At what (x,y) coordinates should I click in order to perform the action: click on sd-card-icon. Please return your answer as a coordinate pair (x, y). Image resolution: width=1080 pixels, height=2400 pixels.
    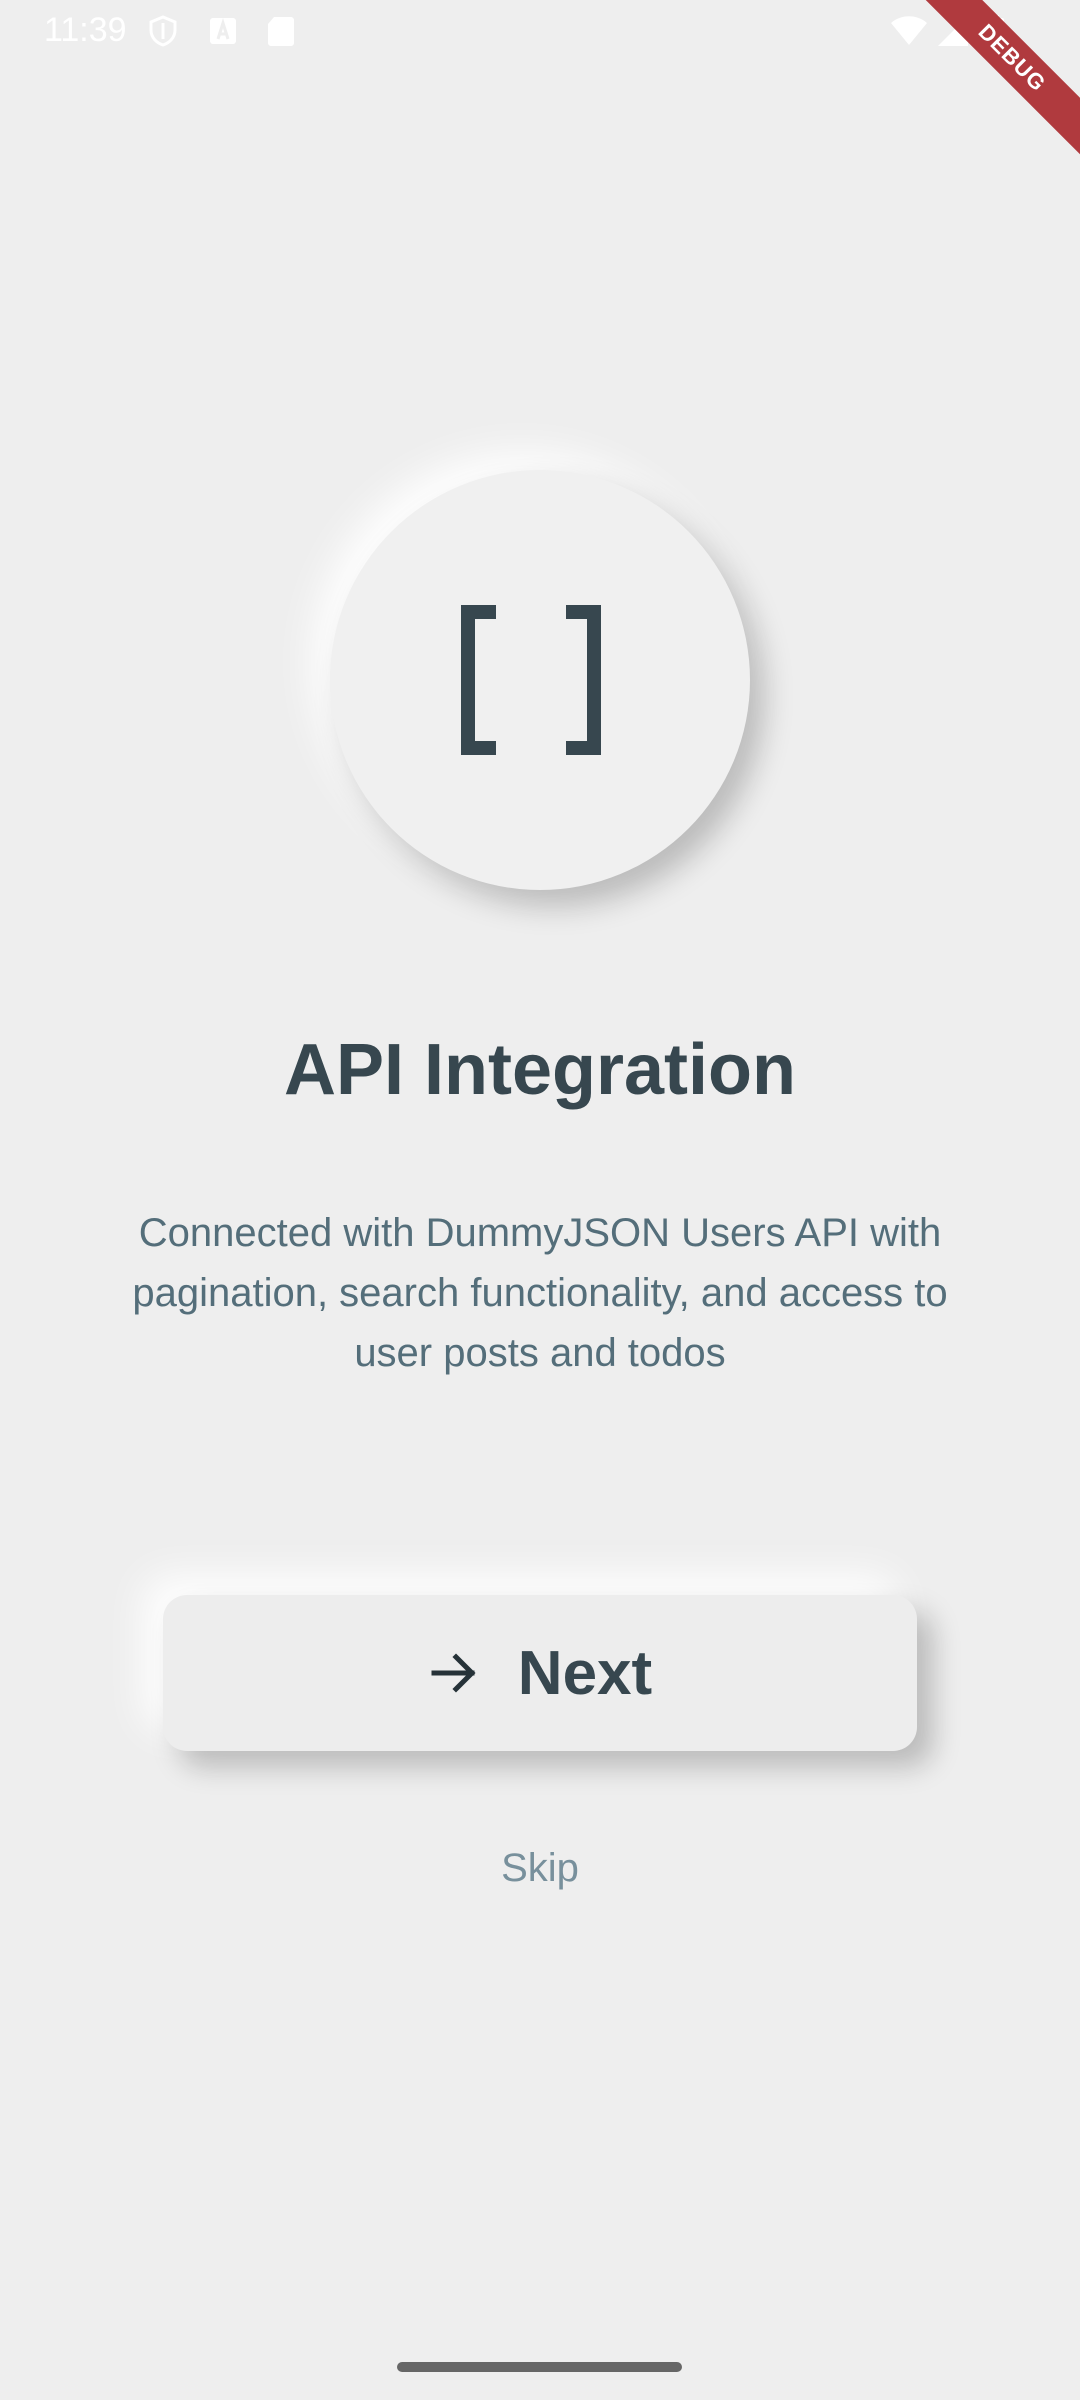
    Looking at the image, I should click on (281, 31).